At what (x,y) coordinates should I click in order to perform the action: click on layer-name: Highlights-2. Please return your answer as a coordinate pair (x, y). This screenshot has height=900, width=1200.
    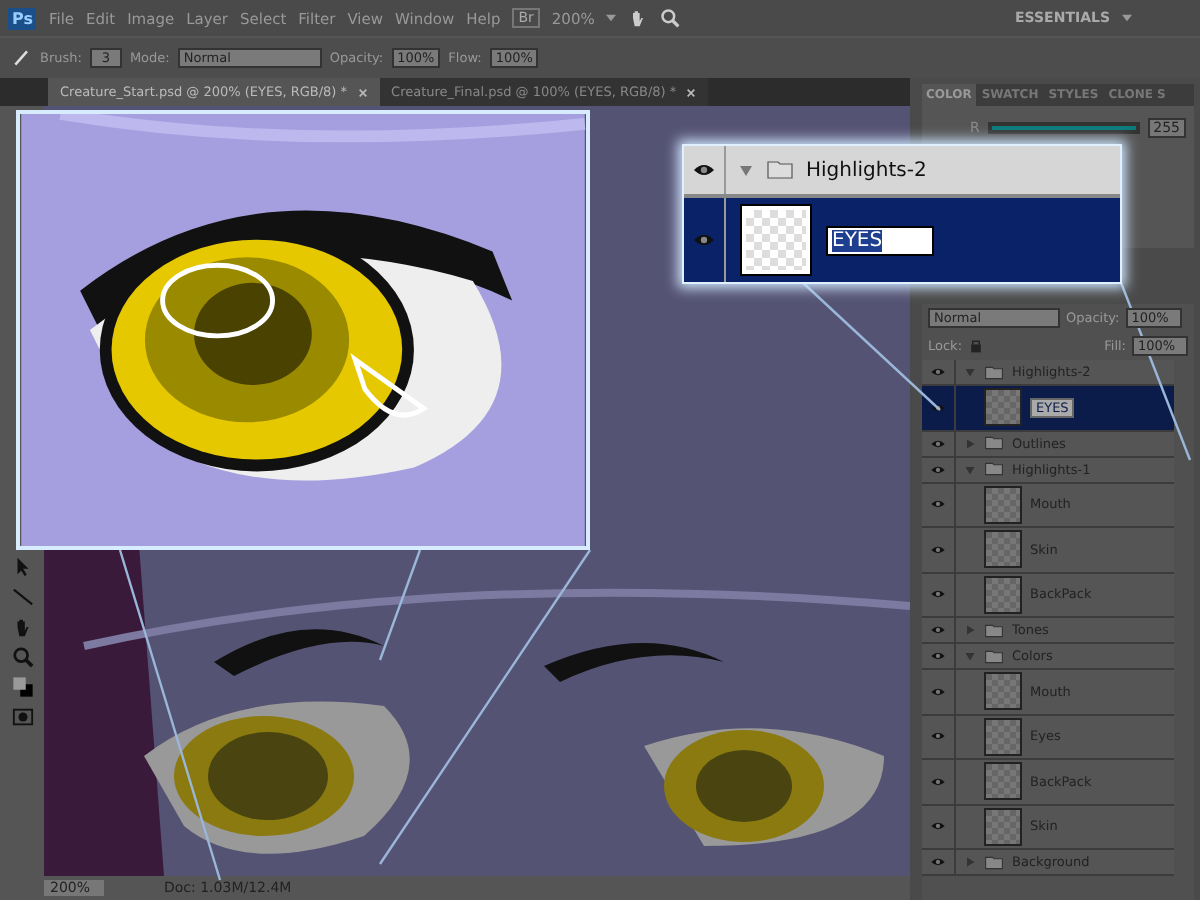
    Looking at the image, I should click on (866, 170).